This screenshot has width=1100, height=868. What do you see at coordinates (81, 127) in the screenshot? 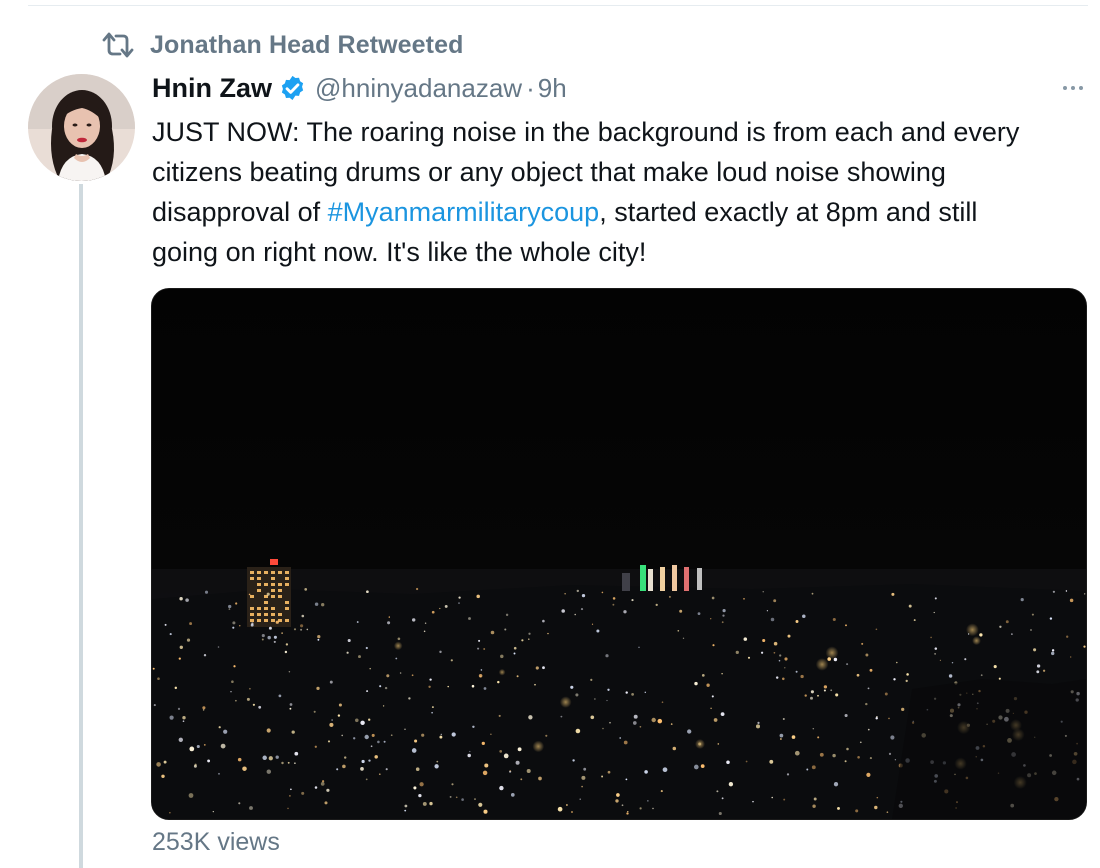
I see `avatar` at bounding box center [81, 127].